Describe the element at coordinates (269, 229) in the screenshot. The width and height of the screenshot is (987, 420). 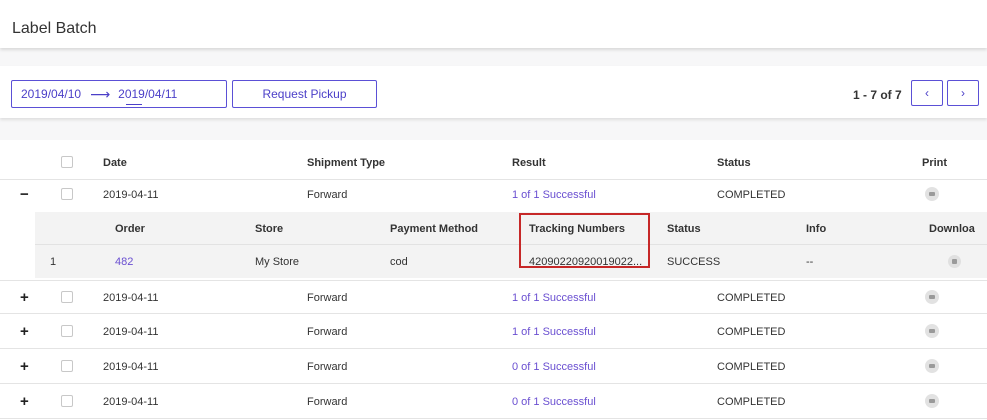
I see `sub-col-store: Store` at that location.